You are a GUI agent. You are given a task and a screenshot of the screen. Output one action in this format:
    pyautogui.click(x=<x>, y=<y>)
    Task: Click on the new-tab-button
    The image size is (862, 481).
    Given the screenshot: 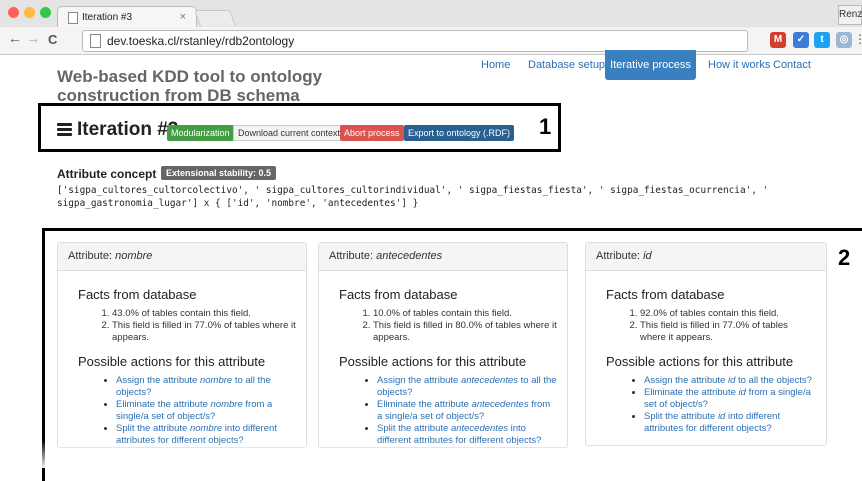 What is the action you would take?
    pyautogui.click(x=215, y=18)
    